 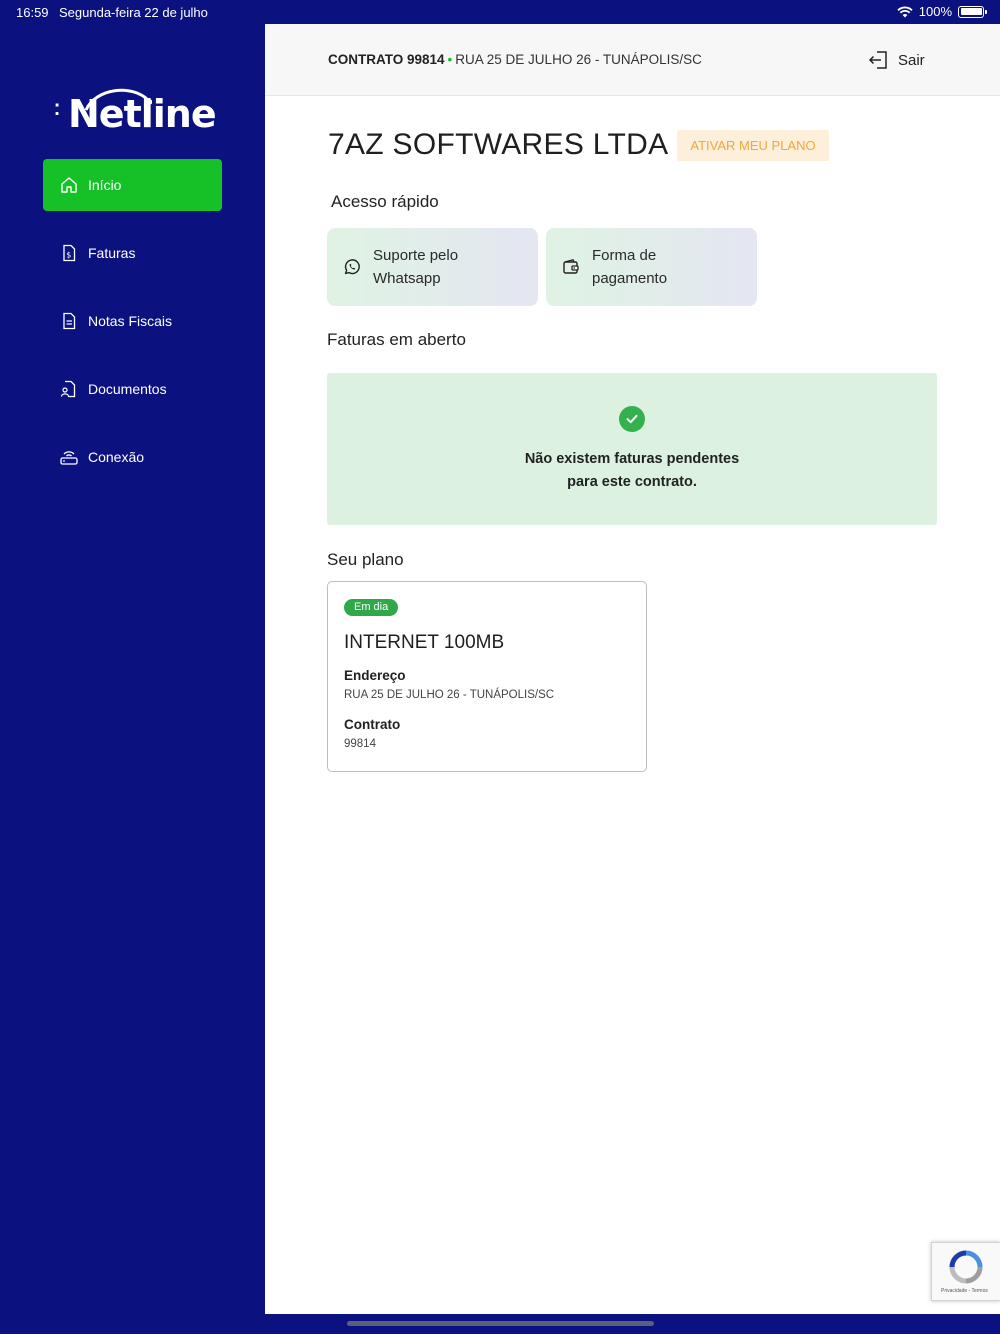 I want to click on status-right: 100%, so click(x=942, y=11).